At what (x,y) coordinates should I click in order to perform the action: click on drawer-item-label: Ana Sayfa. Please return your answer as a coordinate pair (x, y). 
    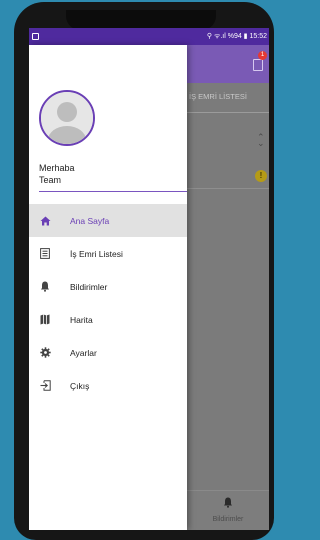
    Looking at the image, I should click on (90, 220).